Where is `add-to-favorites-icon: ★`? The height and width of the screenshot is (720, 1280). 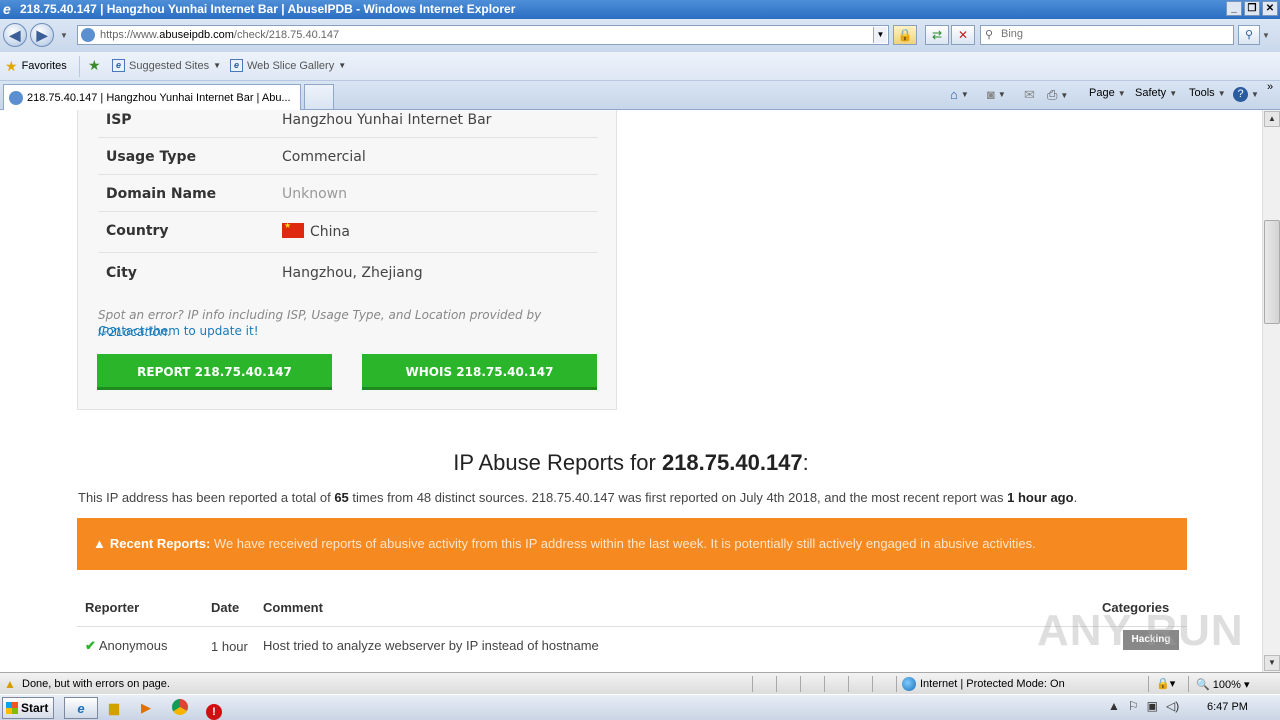
add-to-favorites-icon: ★ is located at coordinates (94, 65).